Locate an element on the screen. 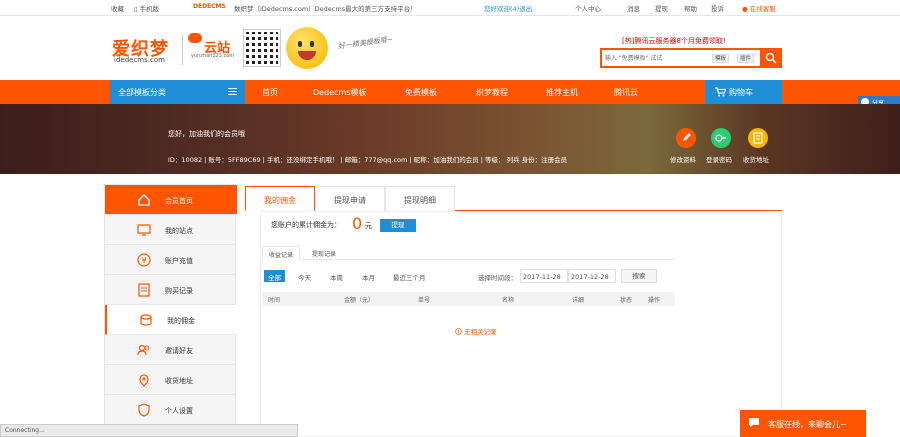 The width and height of the screenshot is (900, 437). tab-withdraw-request: 提现申请 is located at coordinates (350, 198).